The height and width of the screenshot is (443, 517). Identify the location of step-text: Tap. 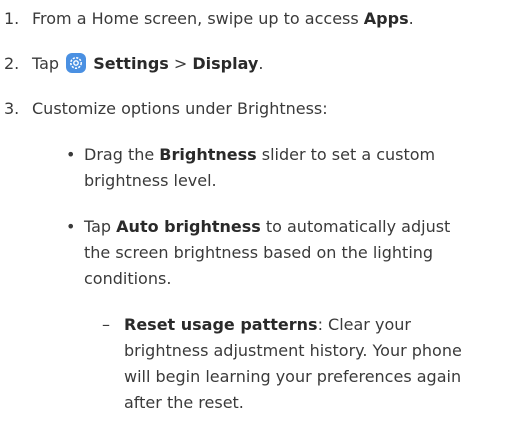
(48, 63).